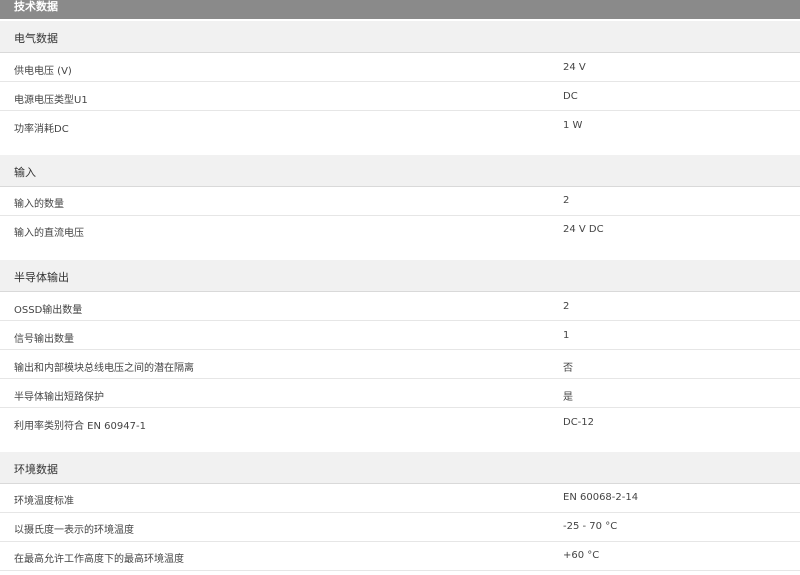 The height and width of the screenshot is (575, 800). I want to click on section-title: 输入, so click(25, 172).